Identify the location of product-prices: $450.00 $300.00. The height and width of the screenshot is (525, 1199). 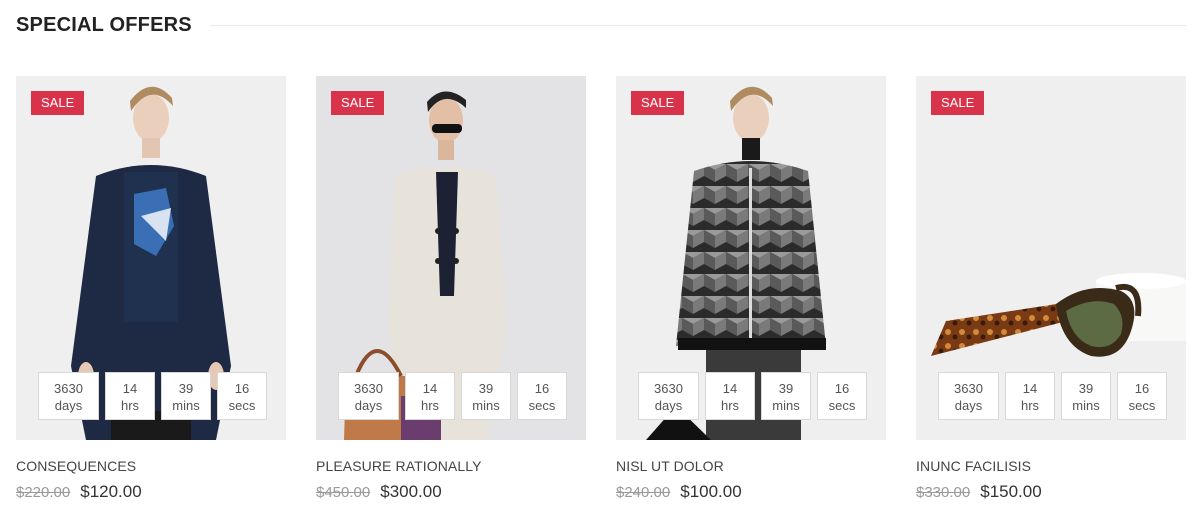
(451, 492).